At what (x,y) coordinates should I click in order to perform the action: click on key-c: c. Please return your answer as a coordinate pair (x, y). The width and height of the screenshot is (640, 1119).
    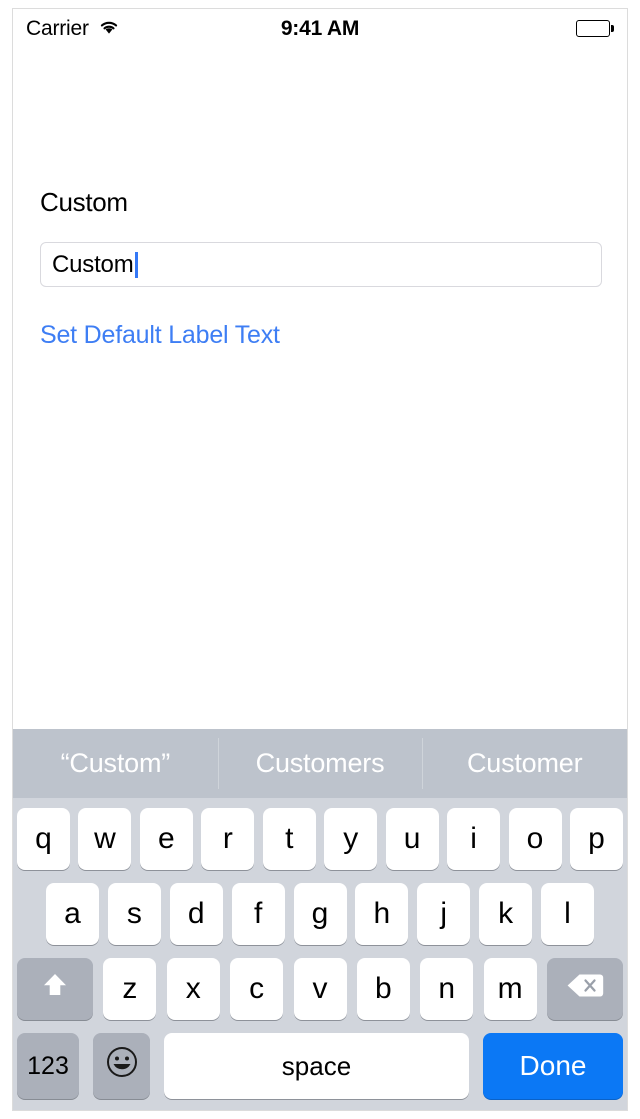
    Looking at the image, I should click on (257, 989).